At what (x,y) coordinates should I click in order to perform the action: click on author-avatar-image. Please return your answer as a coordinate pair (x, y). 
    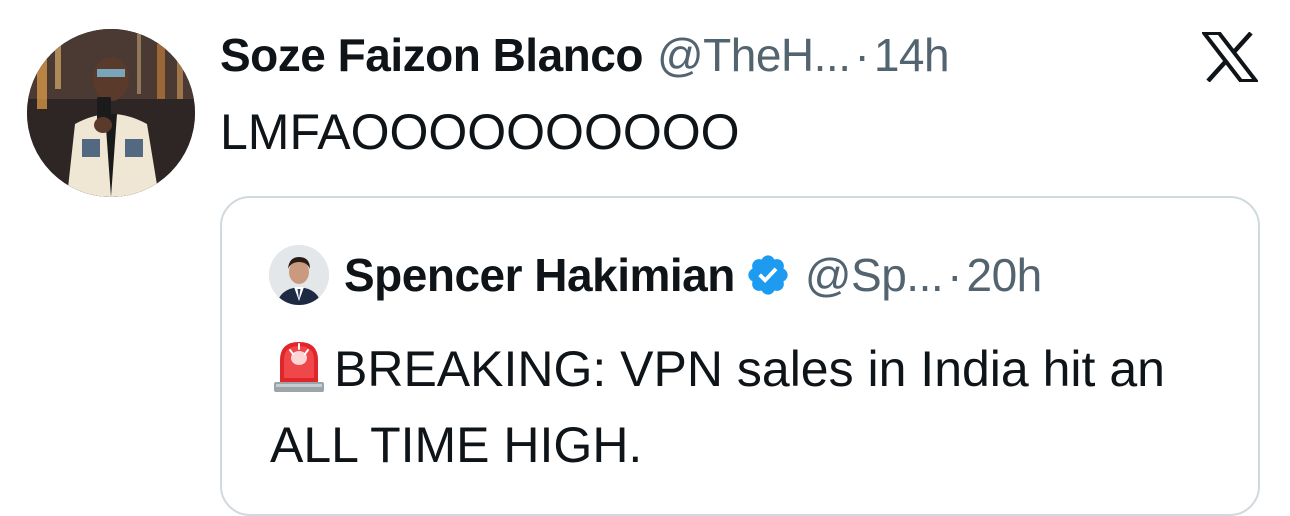
    Looking at the image, I should click on (111, 113).